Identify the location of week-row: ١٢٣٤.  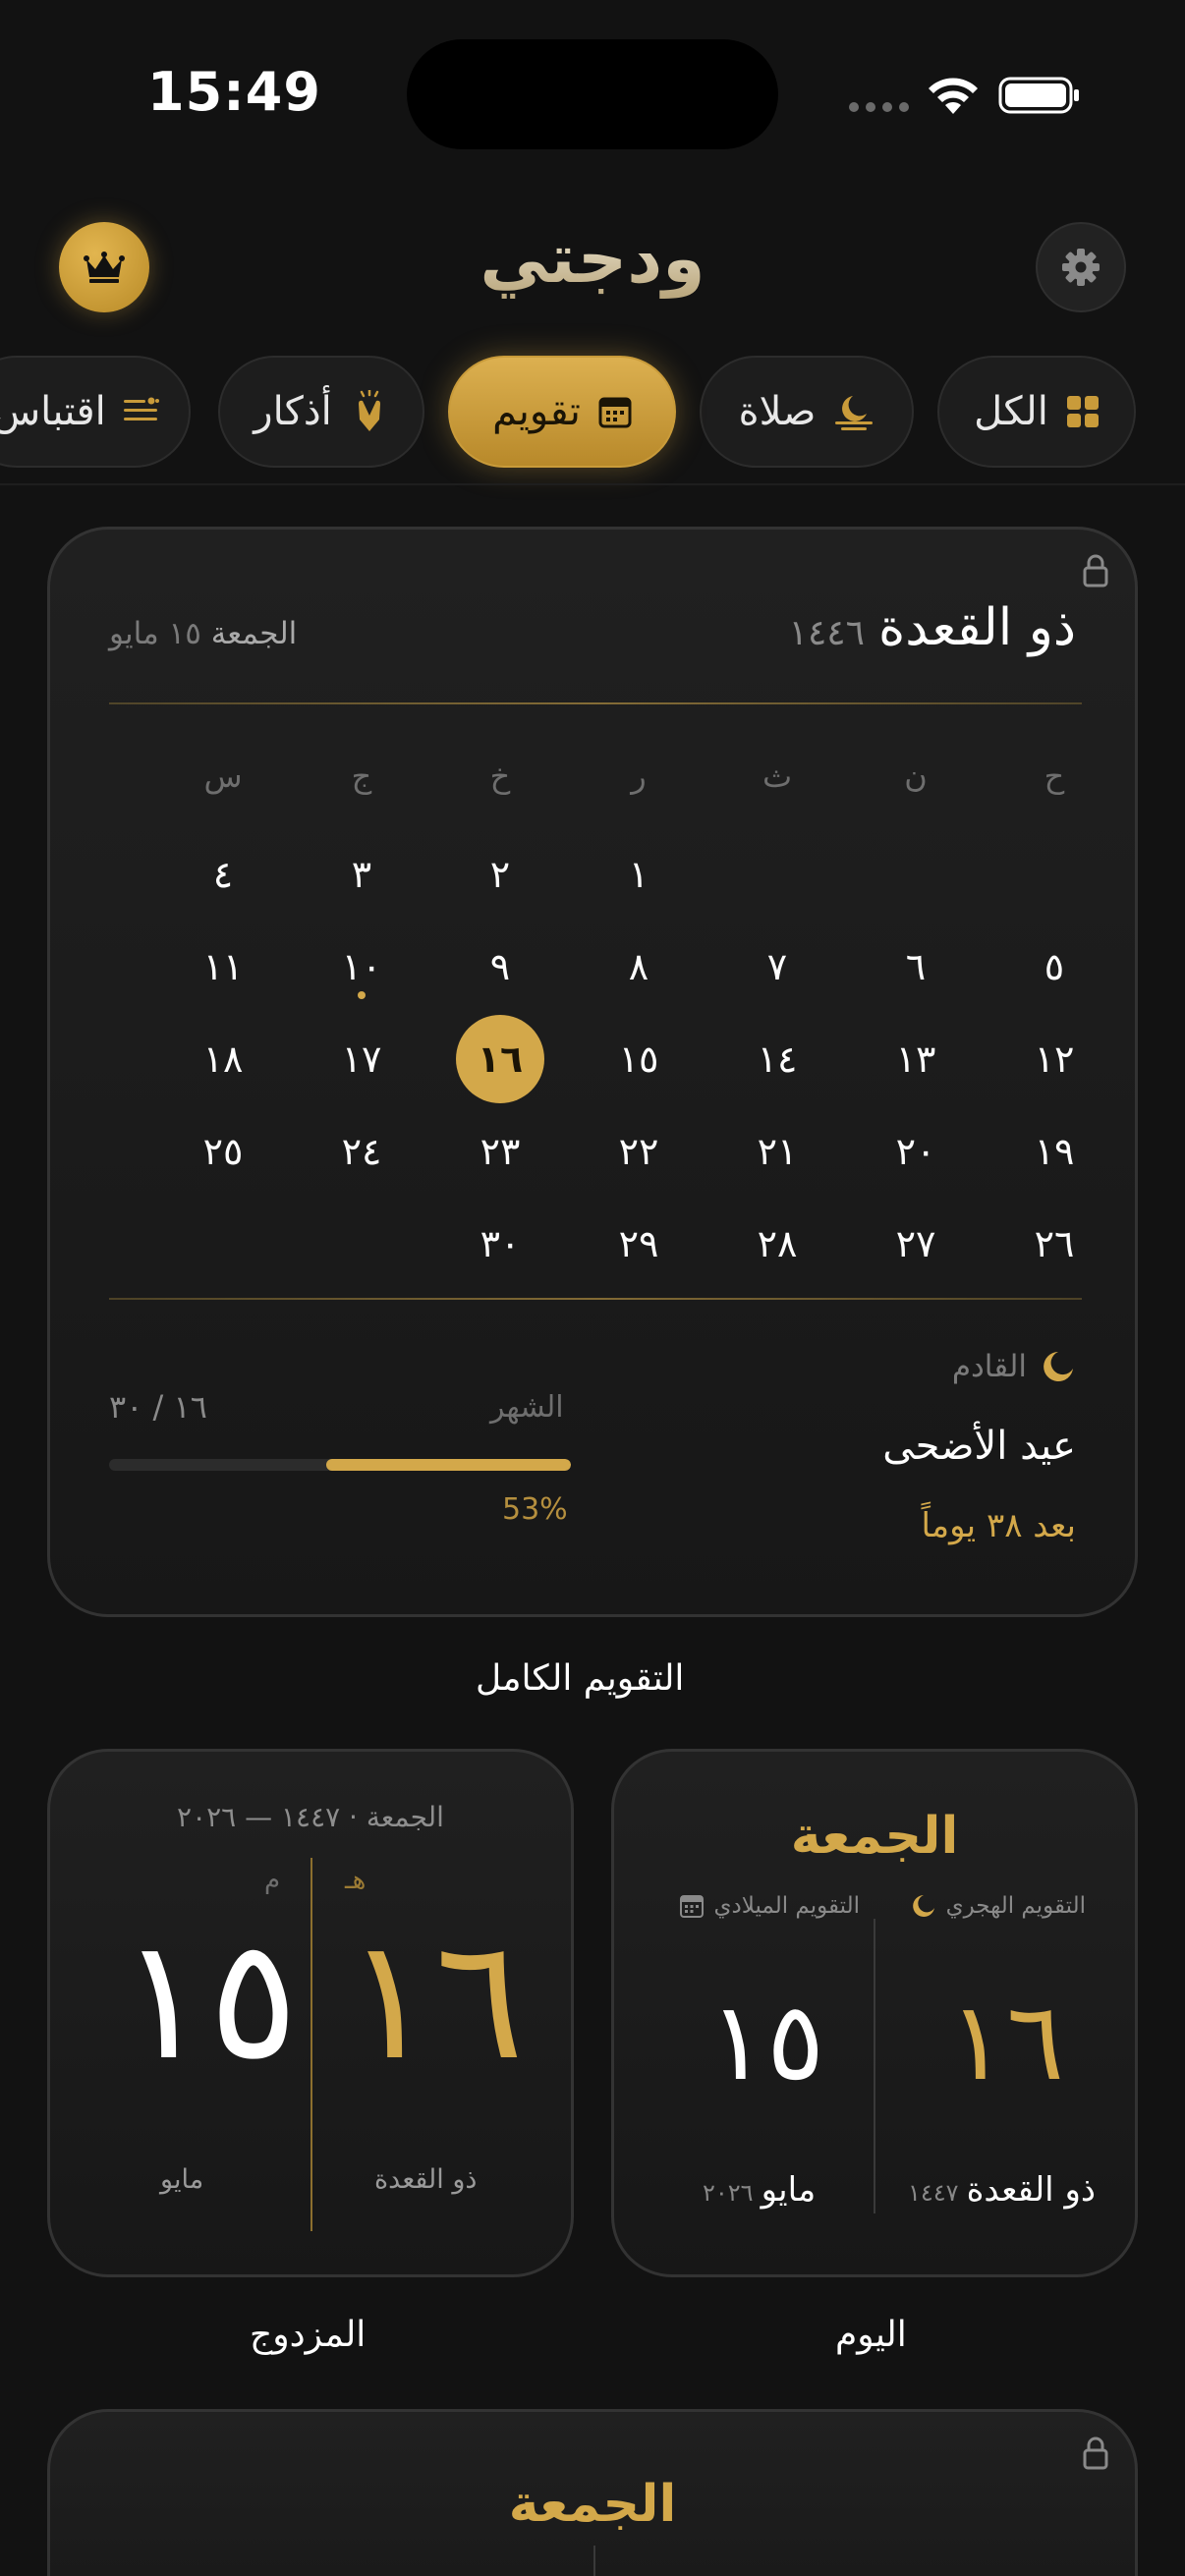
(595, 876).